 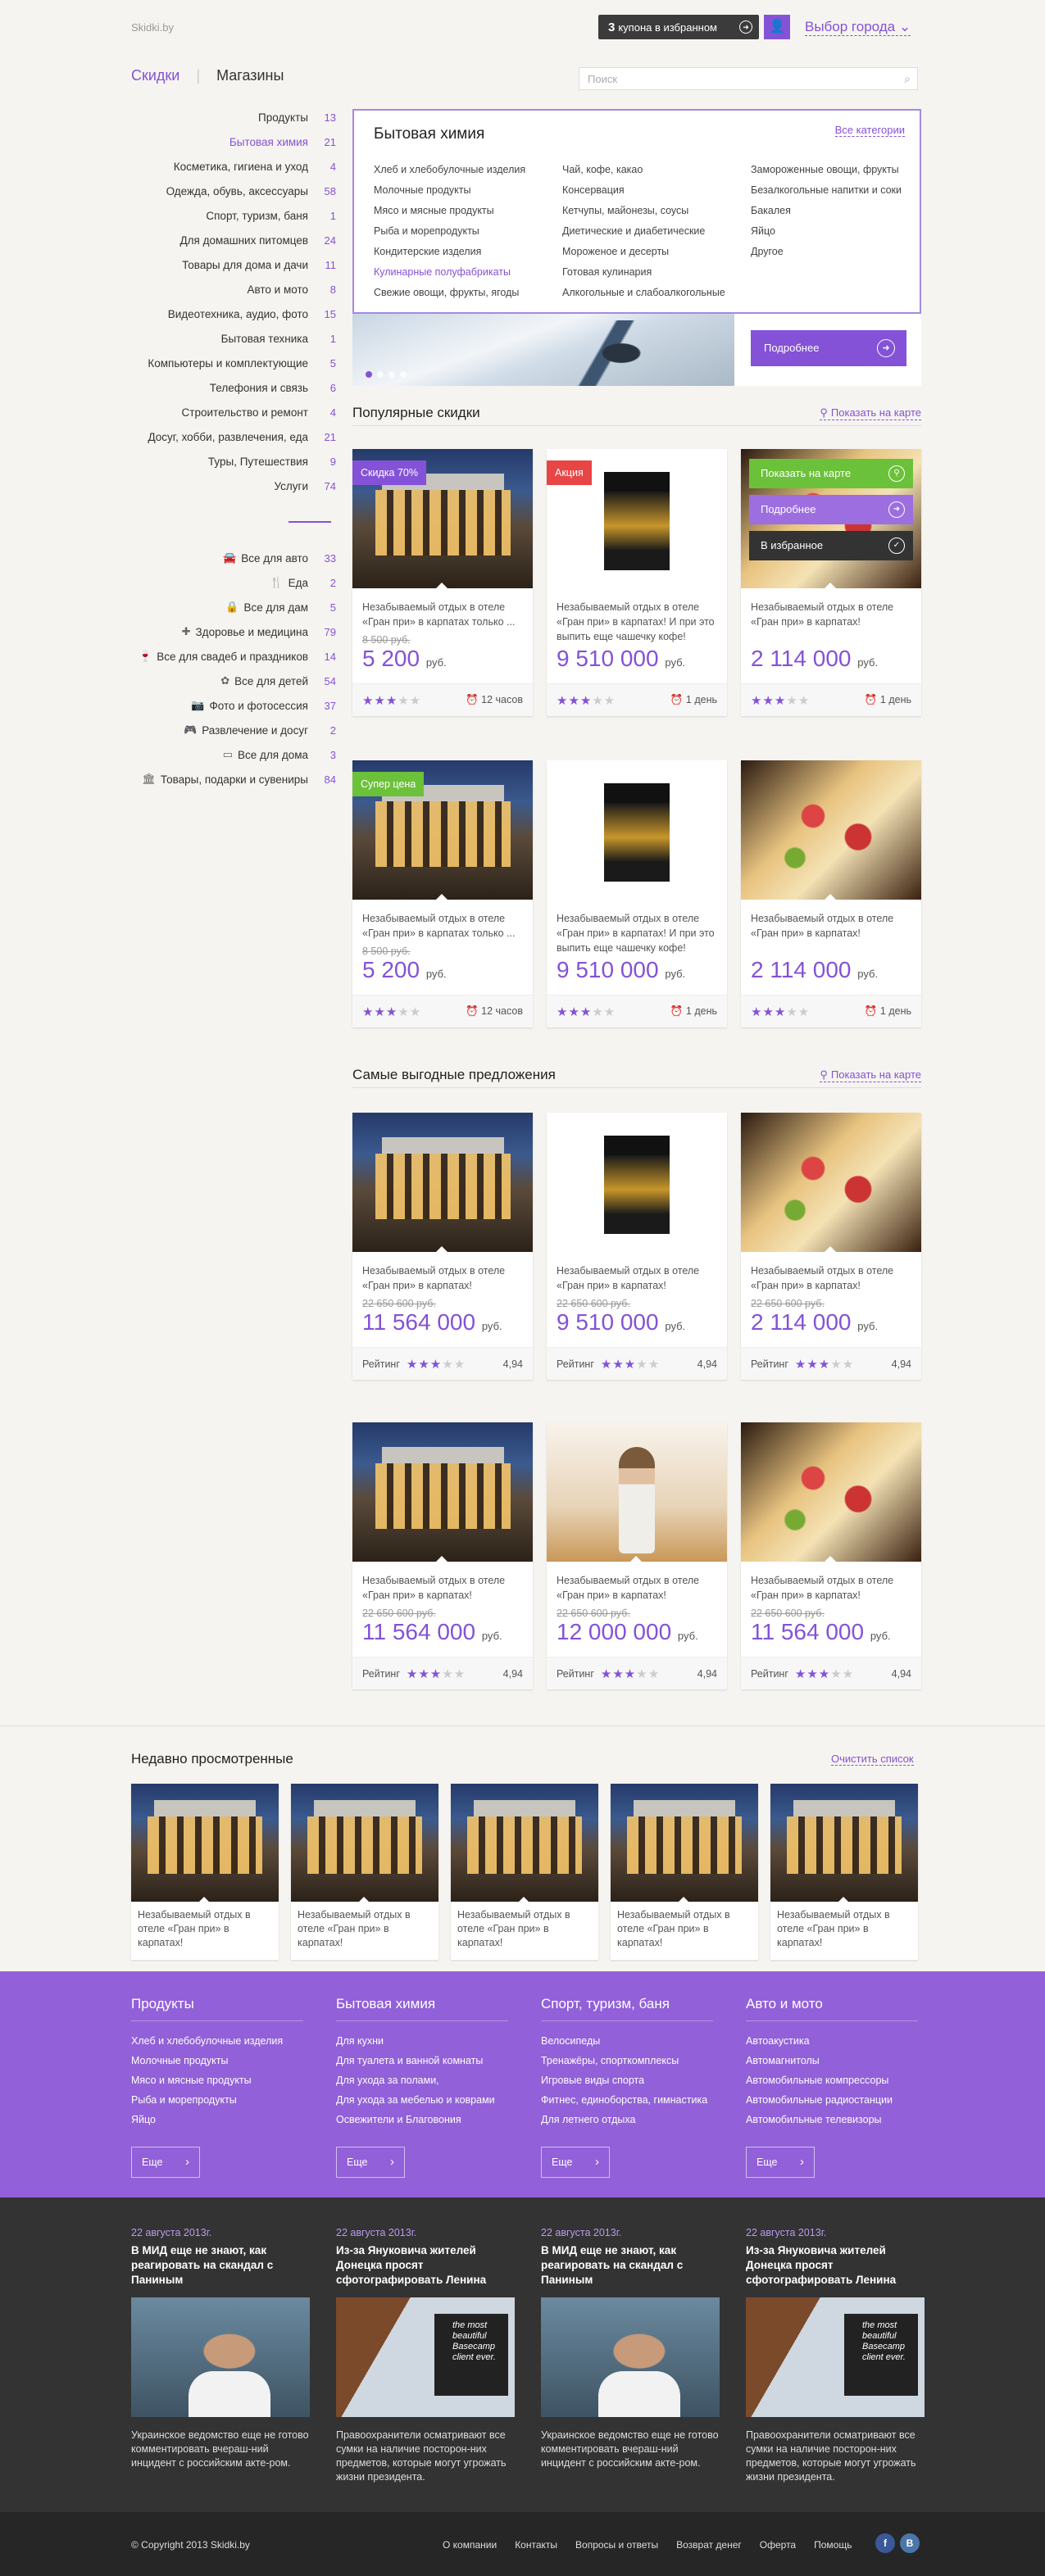 What do you see at coordinates (833, 2545) in the screenshot?
I see `footer-link: Помощь` at bounding box center [833, 2545].